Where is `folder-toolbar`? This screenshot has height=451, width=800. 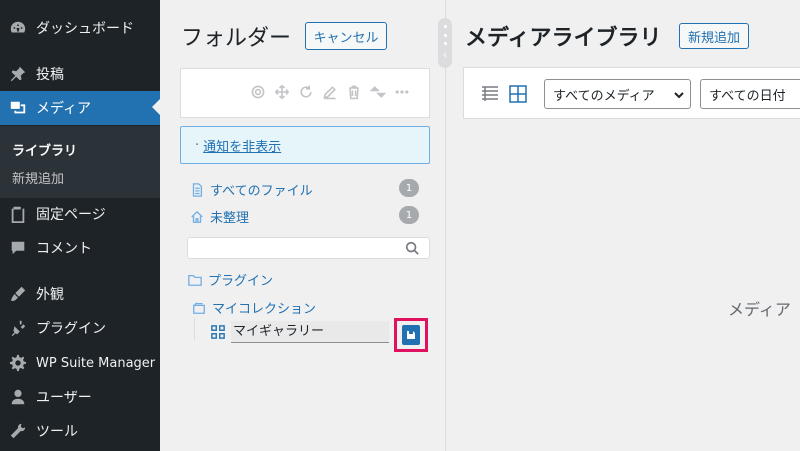
folder-toolbar is located at coordinates (305, 93).